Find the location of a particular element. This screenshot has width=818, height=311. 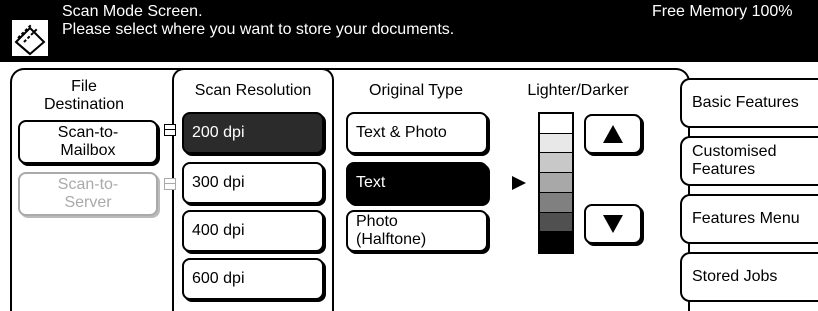

triangle-down-icon is located at coordinates (613, 224).